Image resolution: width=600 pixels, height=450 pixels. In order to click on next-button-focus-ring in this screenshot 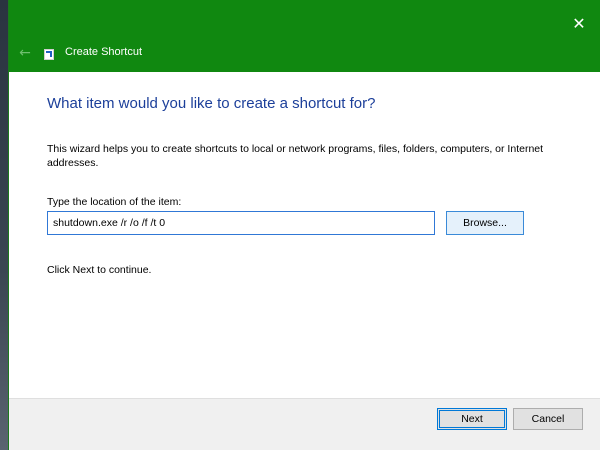, I will do `click(472, 419)`.